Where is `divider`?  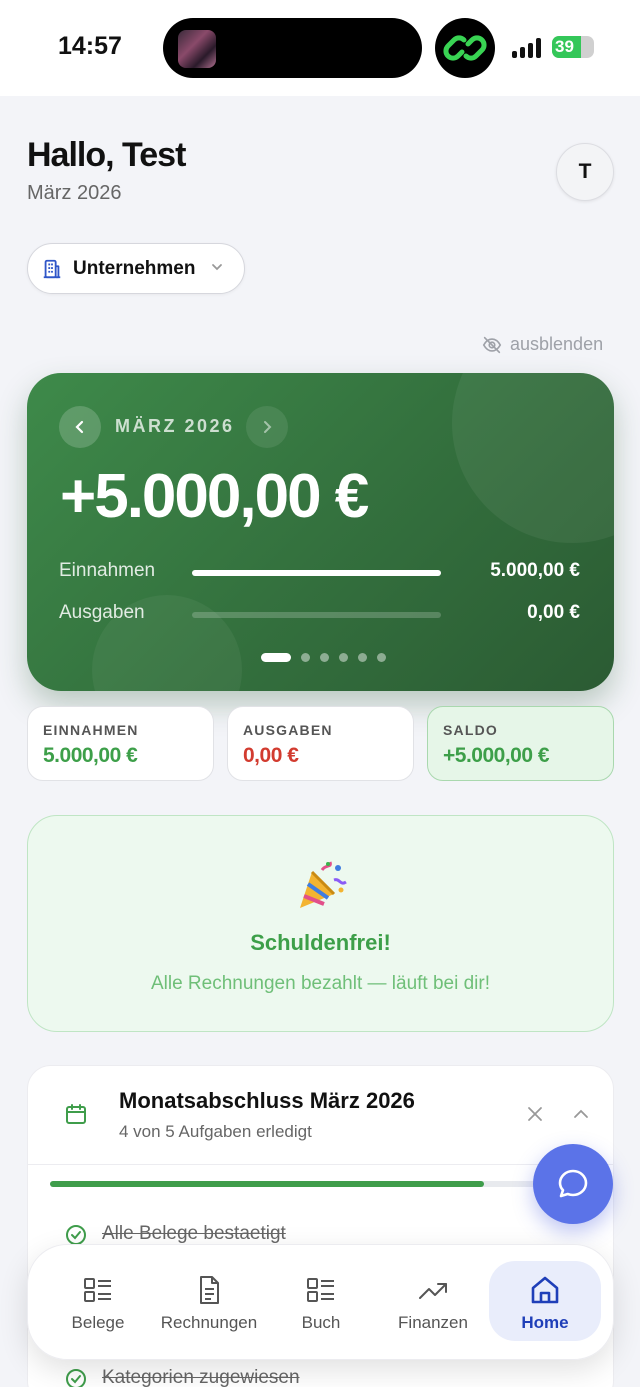 divider is located at coordinates (320, 1164).